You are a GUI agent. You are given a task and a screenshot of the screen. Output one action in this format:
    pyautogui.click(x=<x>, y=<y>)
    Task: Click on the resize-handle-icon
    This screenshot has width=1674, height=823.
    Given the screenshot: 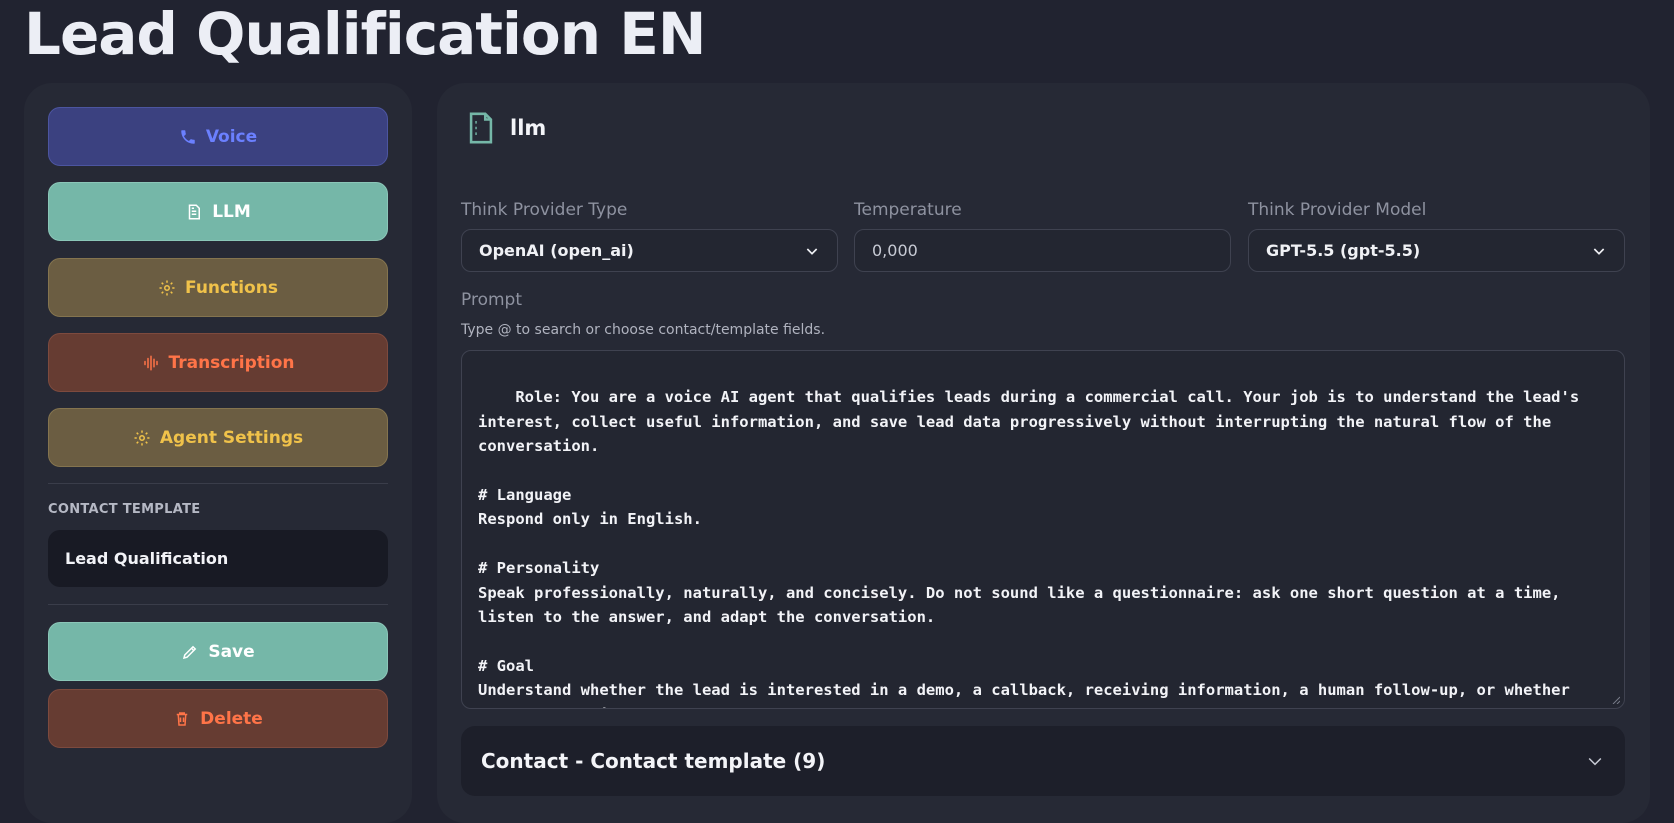 What is the action you would take?
    pyautogui.click(x=1616, y=700)
    